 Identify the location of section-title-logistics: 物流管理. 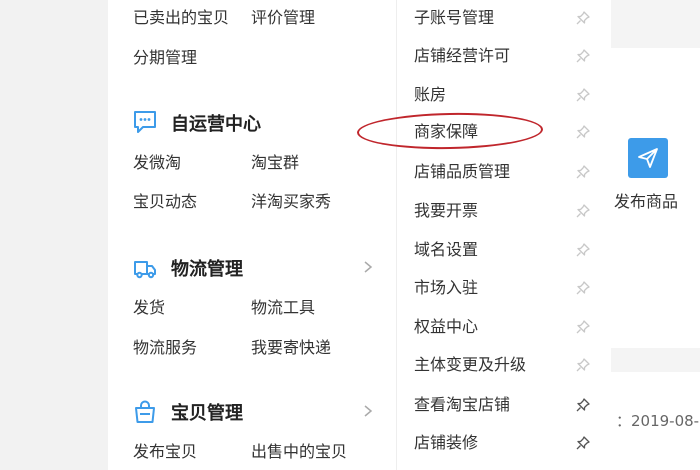
(207, 270).